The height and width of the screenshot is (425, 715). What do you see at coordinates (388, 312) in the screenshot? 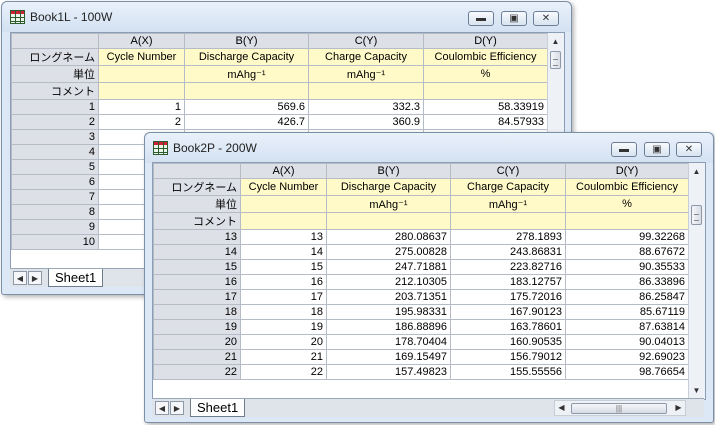
I see `data-cell: 195.98331` at bounding box center [388, 312].